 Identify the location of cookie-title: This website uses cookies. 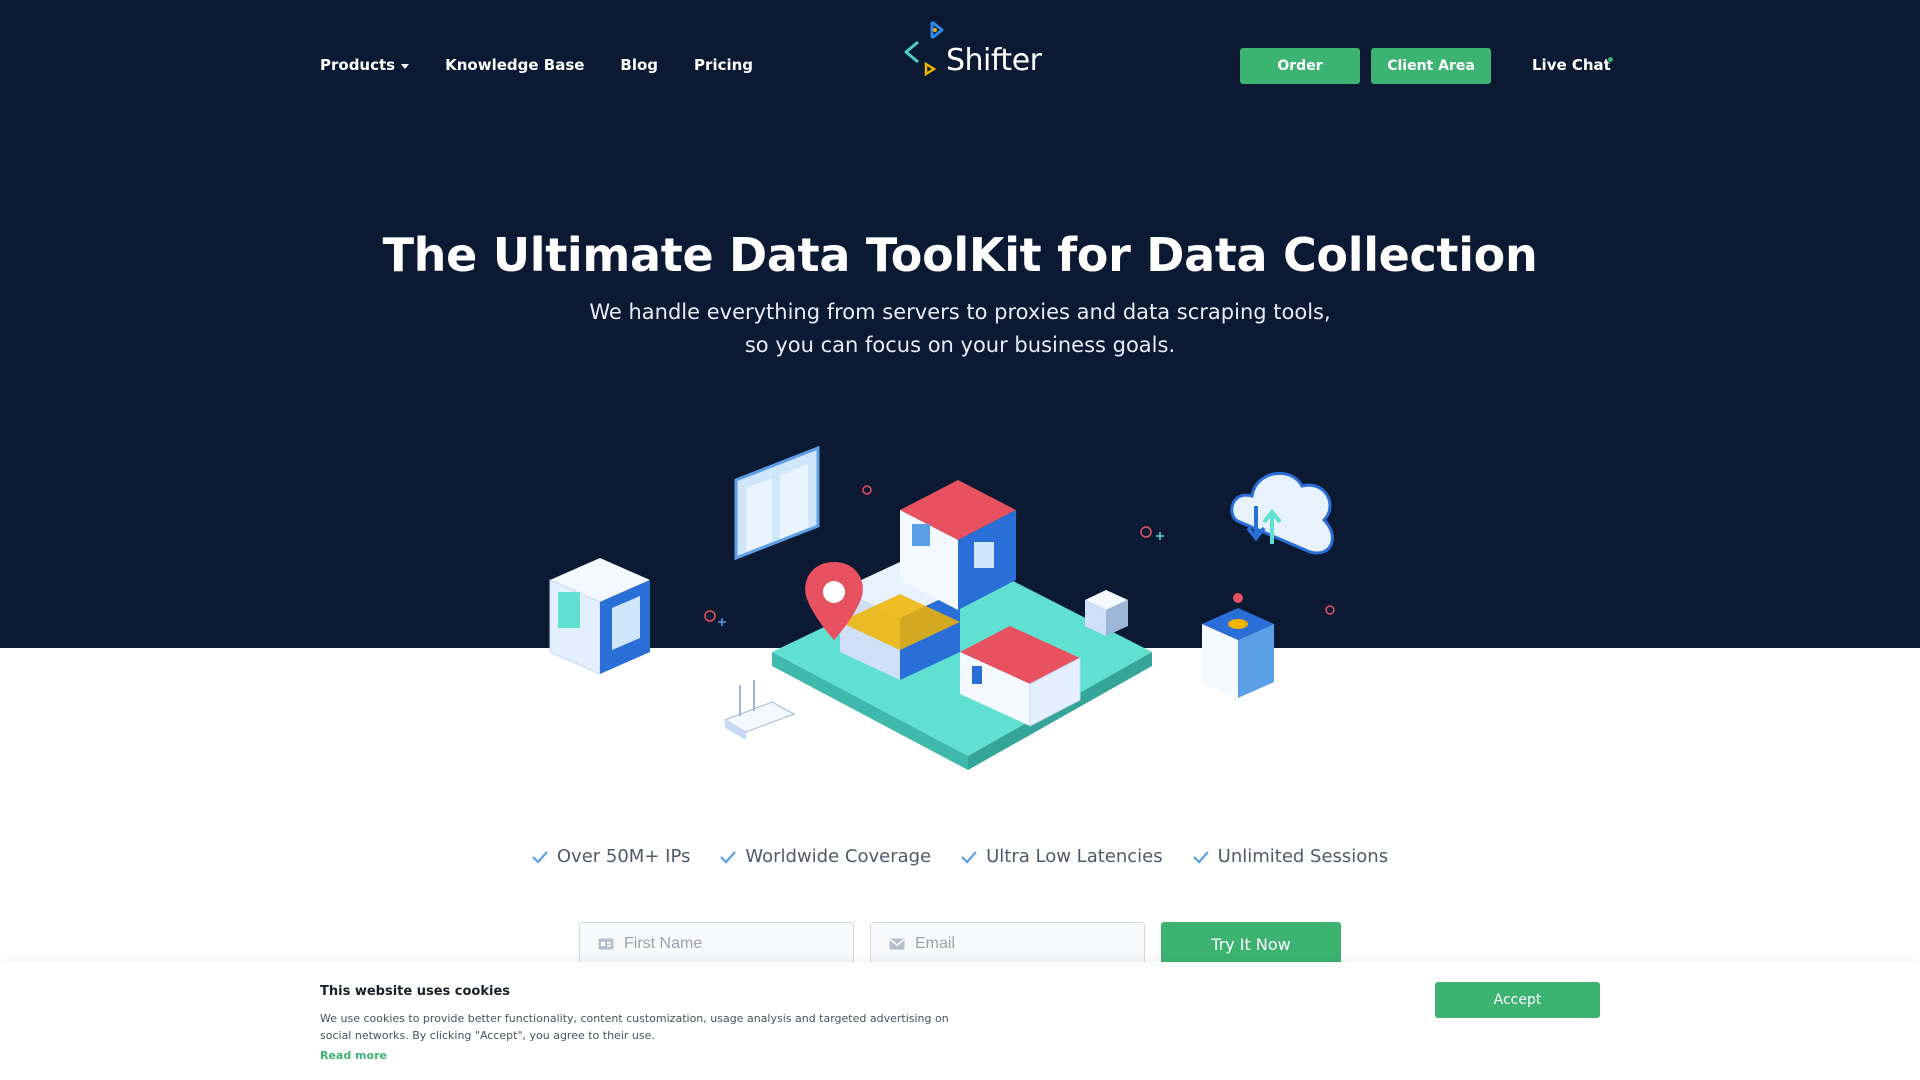
(415, 991).